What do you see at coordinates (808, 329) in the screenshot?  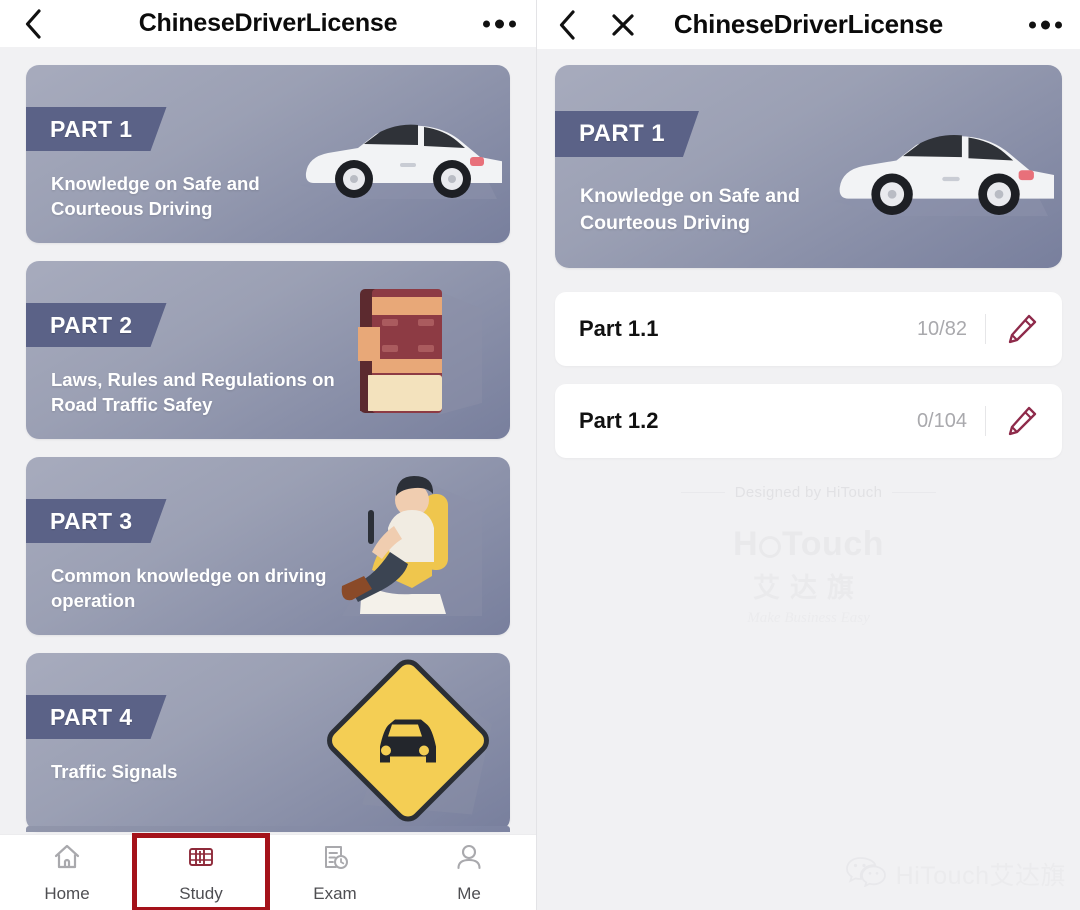 I see `list-item: Part 1.1 10/82` at bounding box center [808, 329].